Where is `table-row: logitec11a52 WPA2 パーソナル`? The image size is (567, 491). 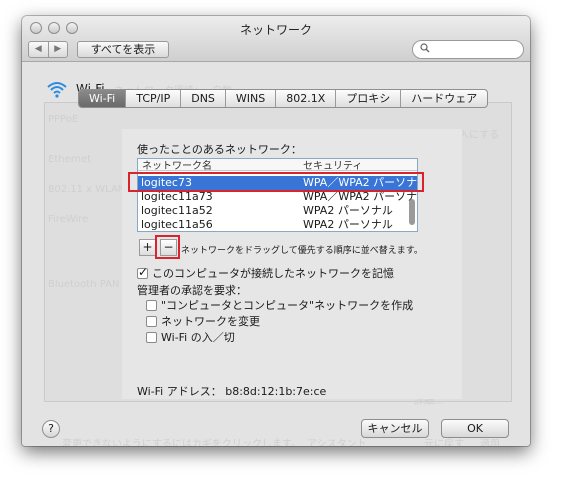 table-row: logitec11a52 WPA2 パーソナル is located at coordinates (277, 211).